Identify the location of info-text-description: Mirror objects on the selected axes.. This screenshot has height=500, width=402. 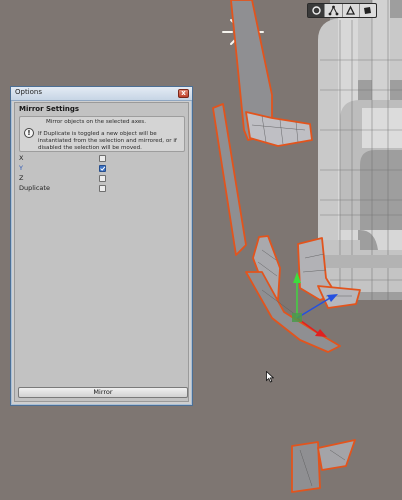
(96, 122).